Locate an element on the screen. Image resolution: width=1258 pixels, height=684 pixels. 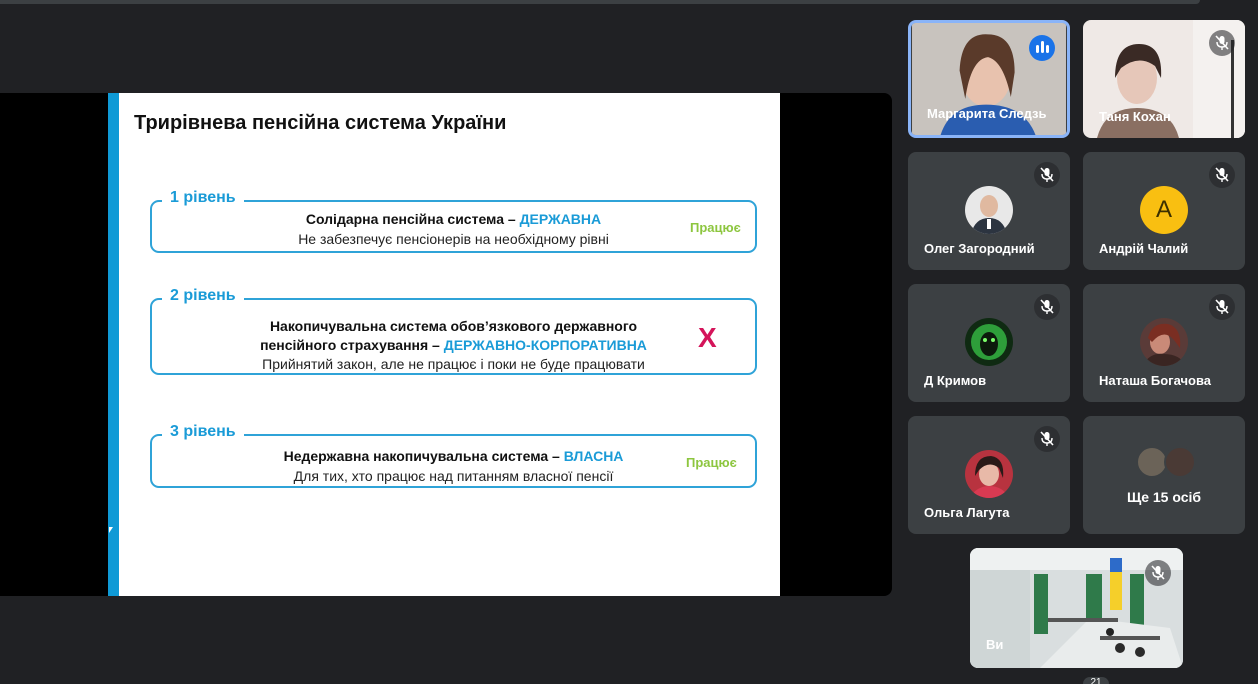
participant-name: Олег Загородний is located at coordinates (979, 248).